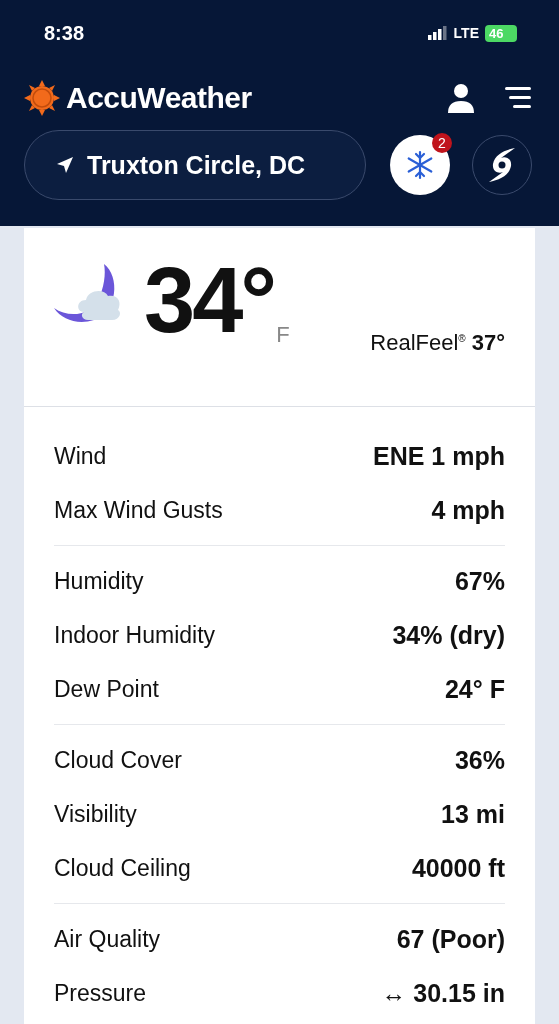 This screenshot has height=1024, width=559. Describe the element at coordinates (100, 993) in the screenshot. I see `detail-label: Pressure` at that location.